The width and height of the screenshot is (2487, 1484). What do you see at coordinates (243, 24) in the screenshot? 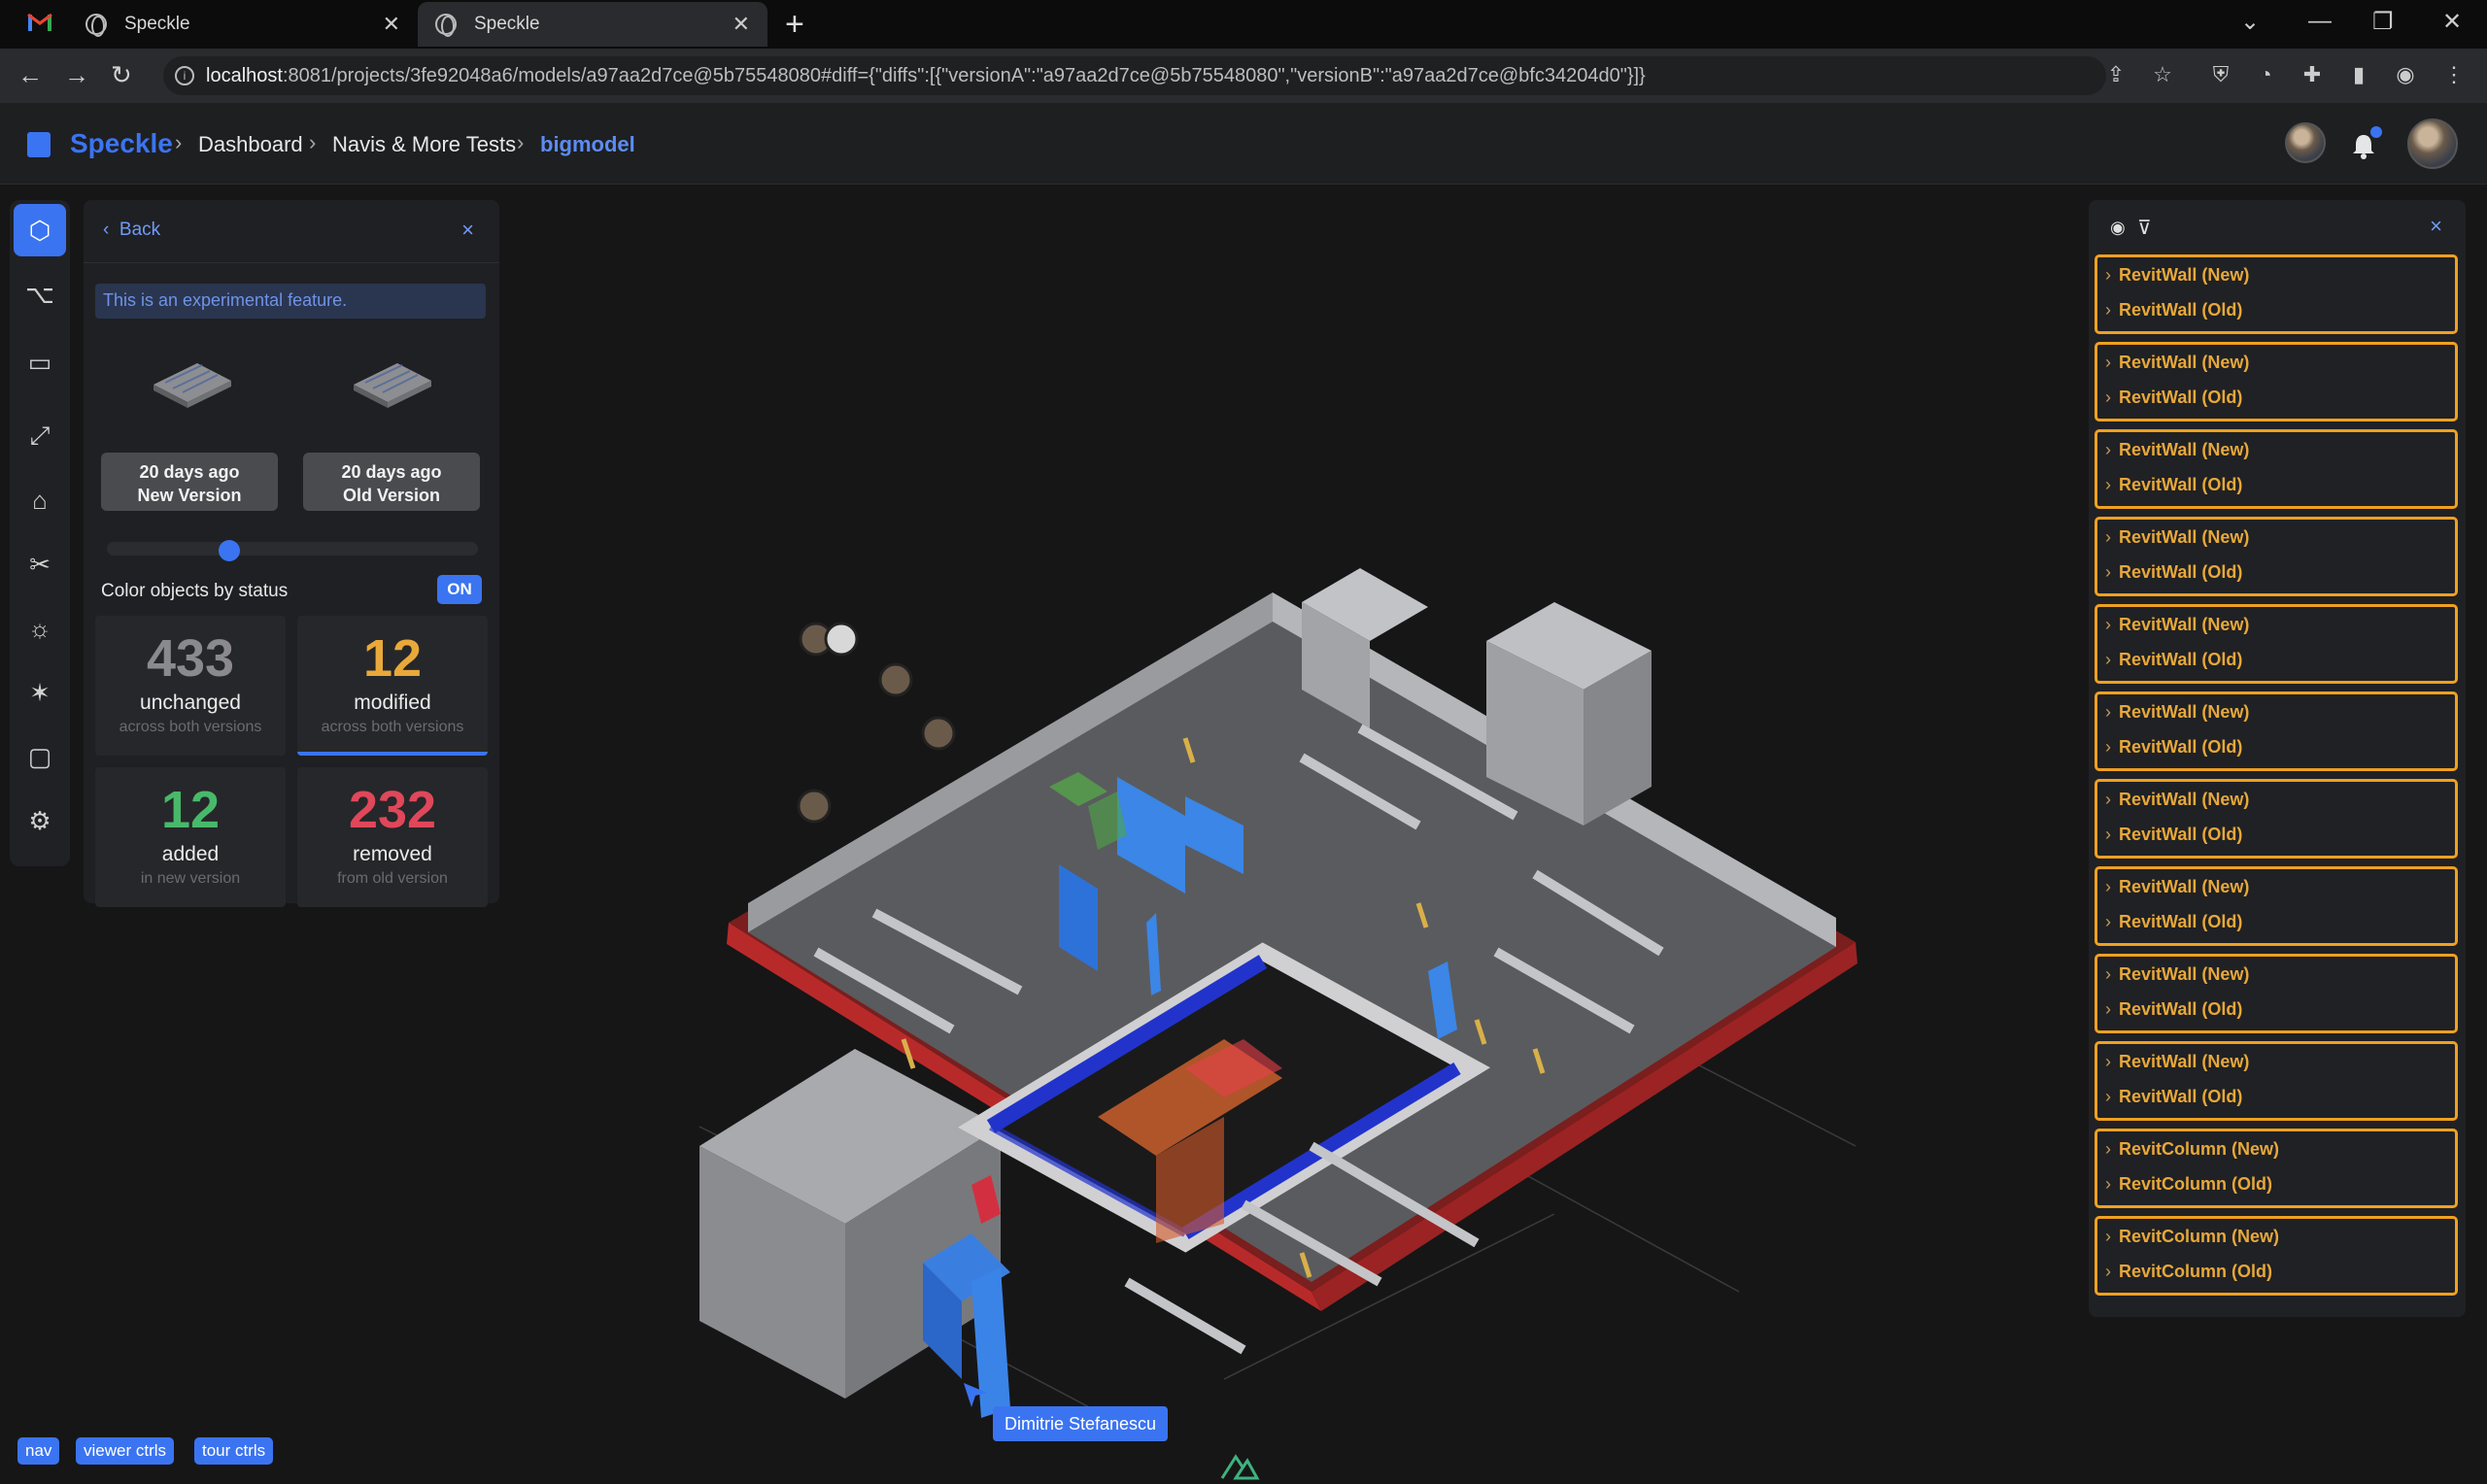
I see `browser-tab: Speckle ✕` at bounding box center [243, 24].